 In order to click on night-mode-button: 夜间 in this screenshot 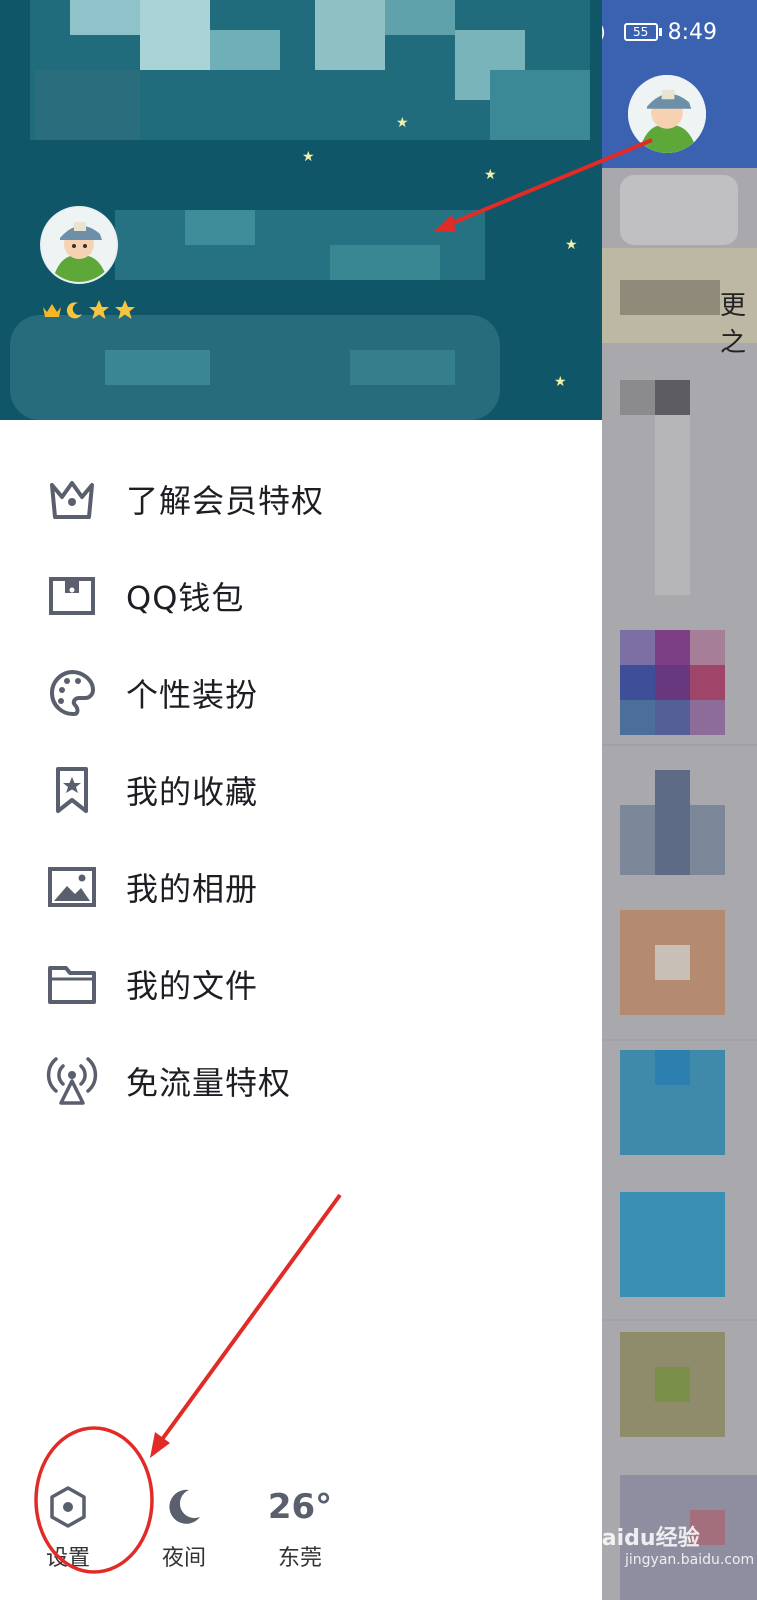, I will do `click(184, 1527)`.